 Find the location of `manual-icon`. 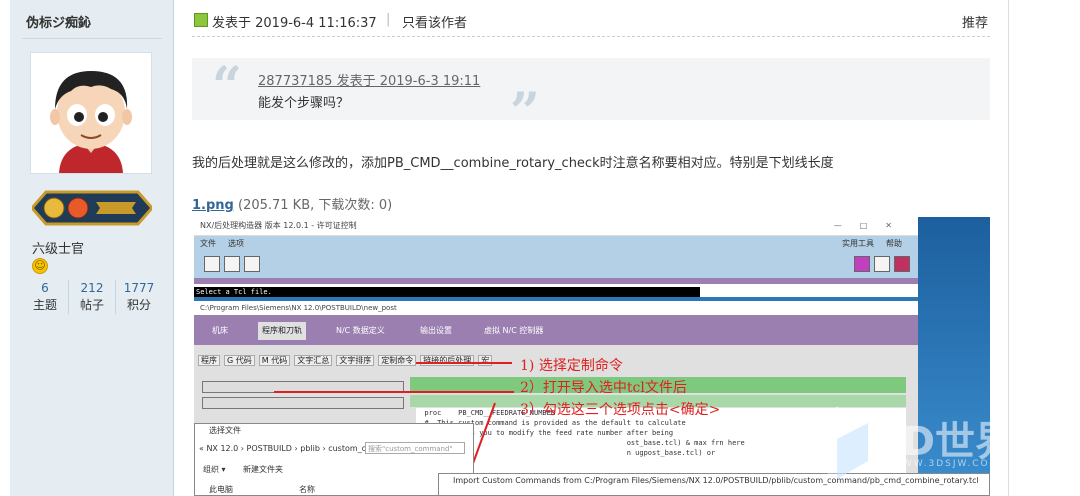

manual-icon is located at coordinates (902, 264).